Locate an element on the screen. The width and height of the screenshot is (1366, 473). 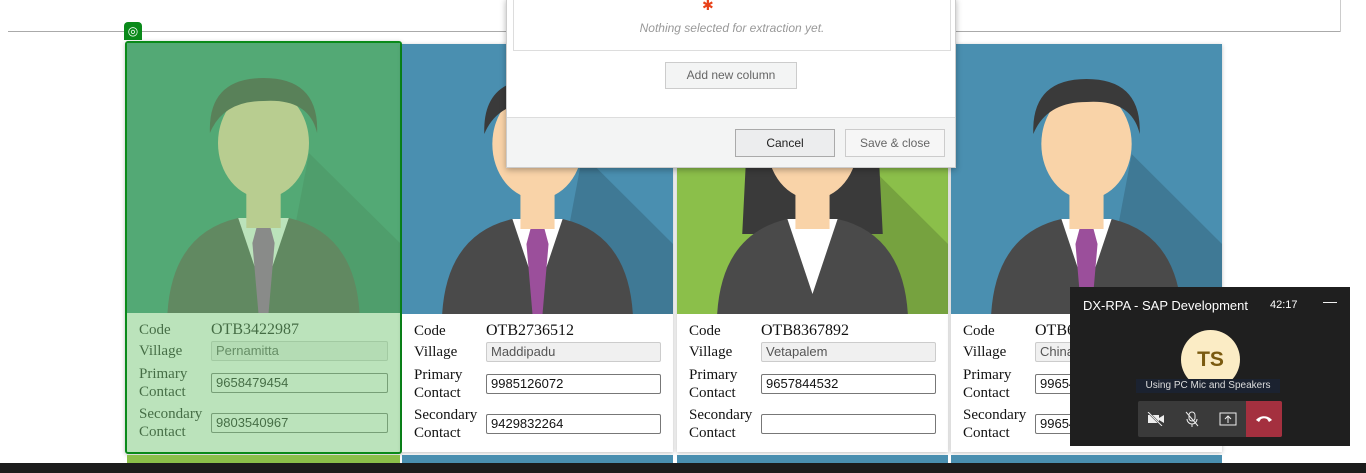
meeting-title: DX-RPA - SAP Development is located at coordinates (1165, 305).